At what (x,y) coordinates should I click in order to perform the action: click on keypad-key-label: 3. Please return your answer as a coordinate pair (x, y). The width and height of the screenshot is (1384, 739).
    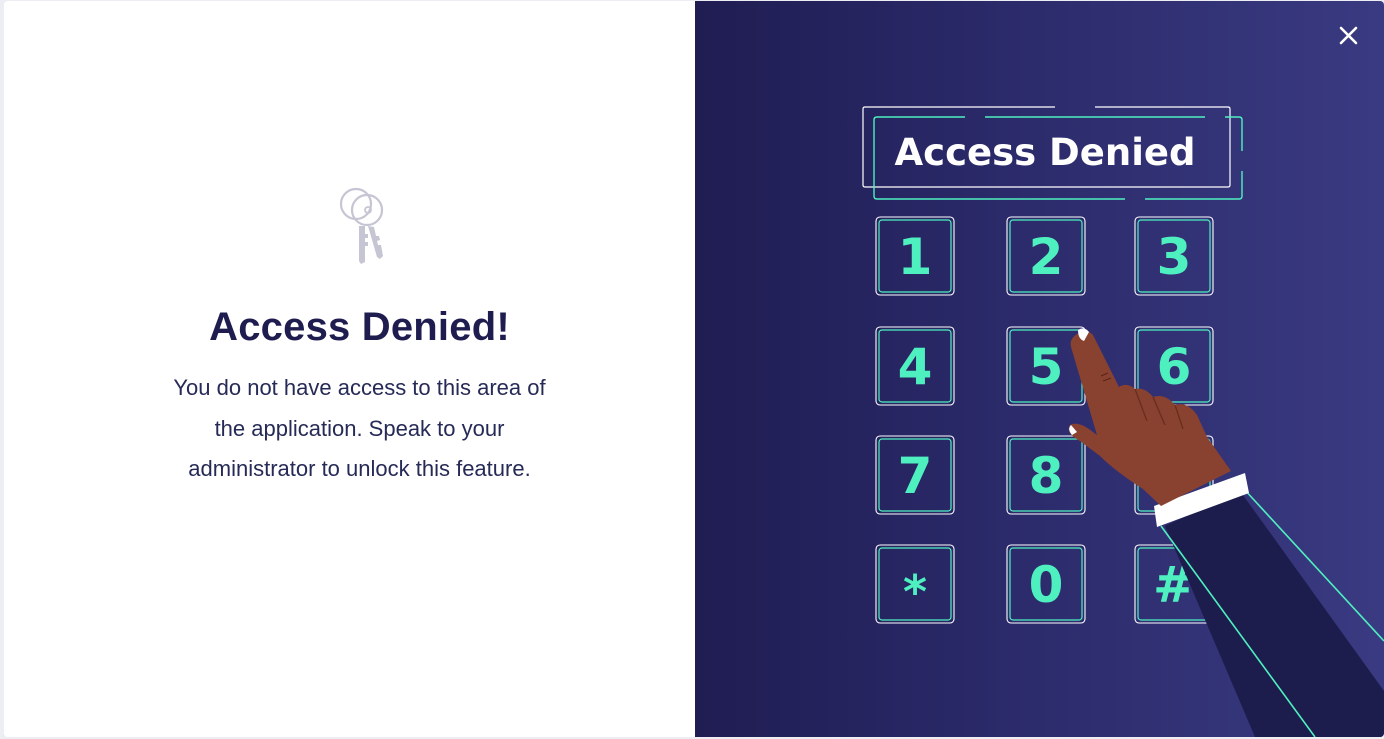
    Looking at the image, I should click on (1174, 257).